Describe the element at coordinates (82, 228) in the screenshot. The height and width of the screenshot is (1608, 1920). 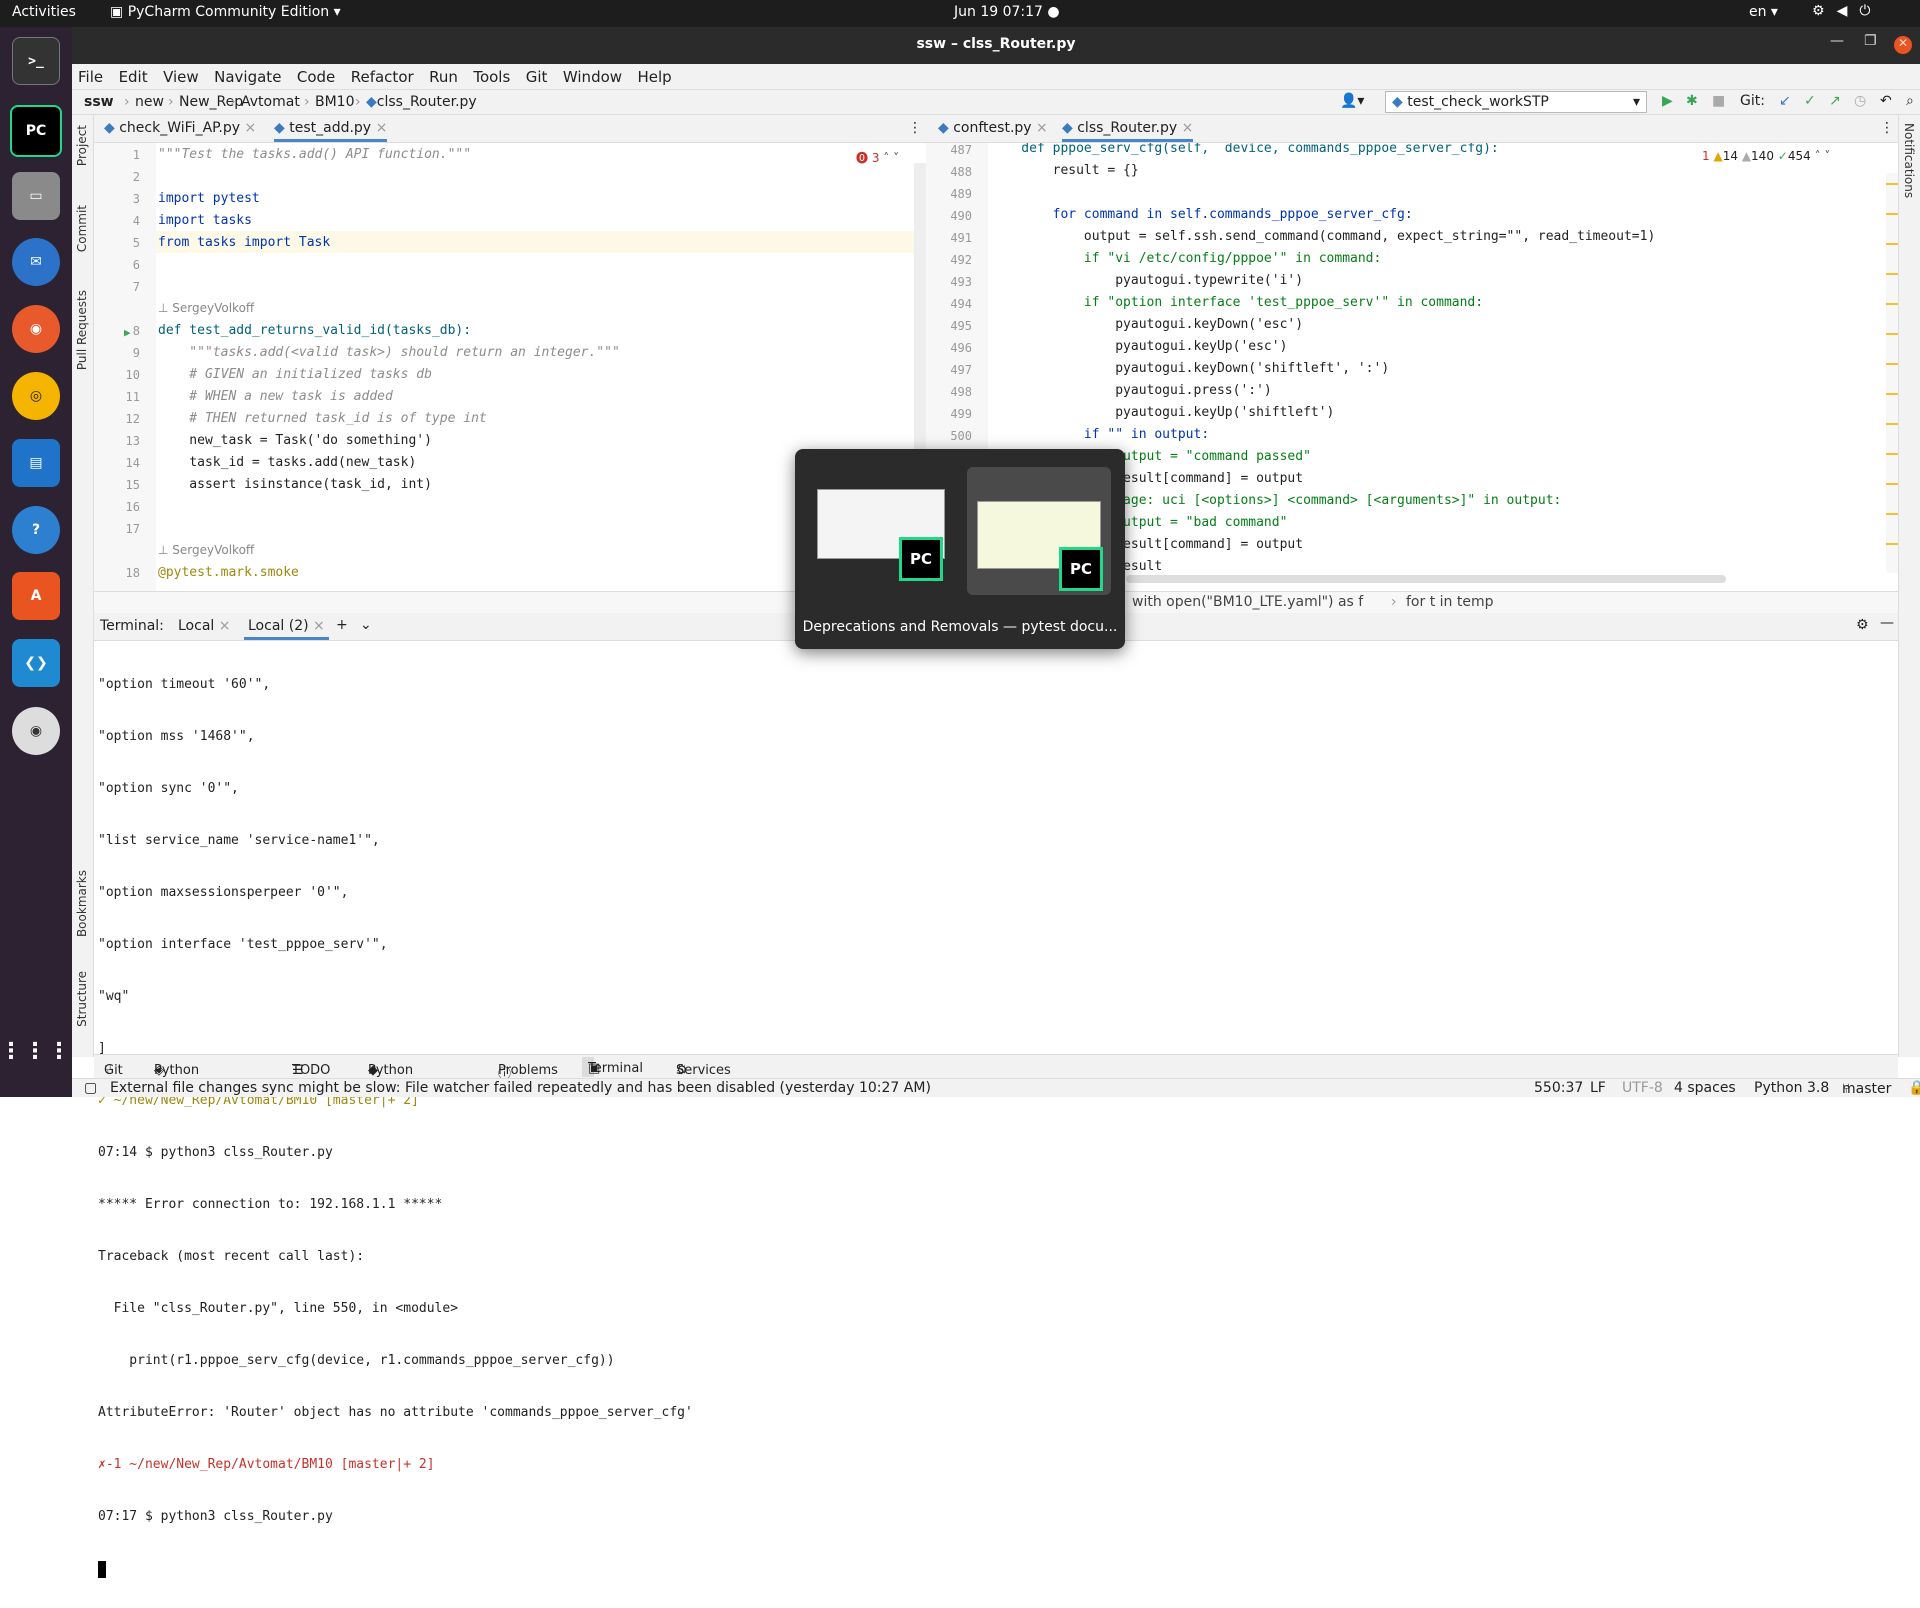
I see `commit-tool-tab: Commit` at that location.